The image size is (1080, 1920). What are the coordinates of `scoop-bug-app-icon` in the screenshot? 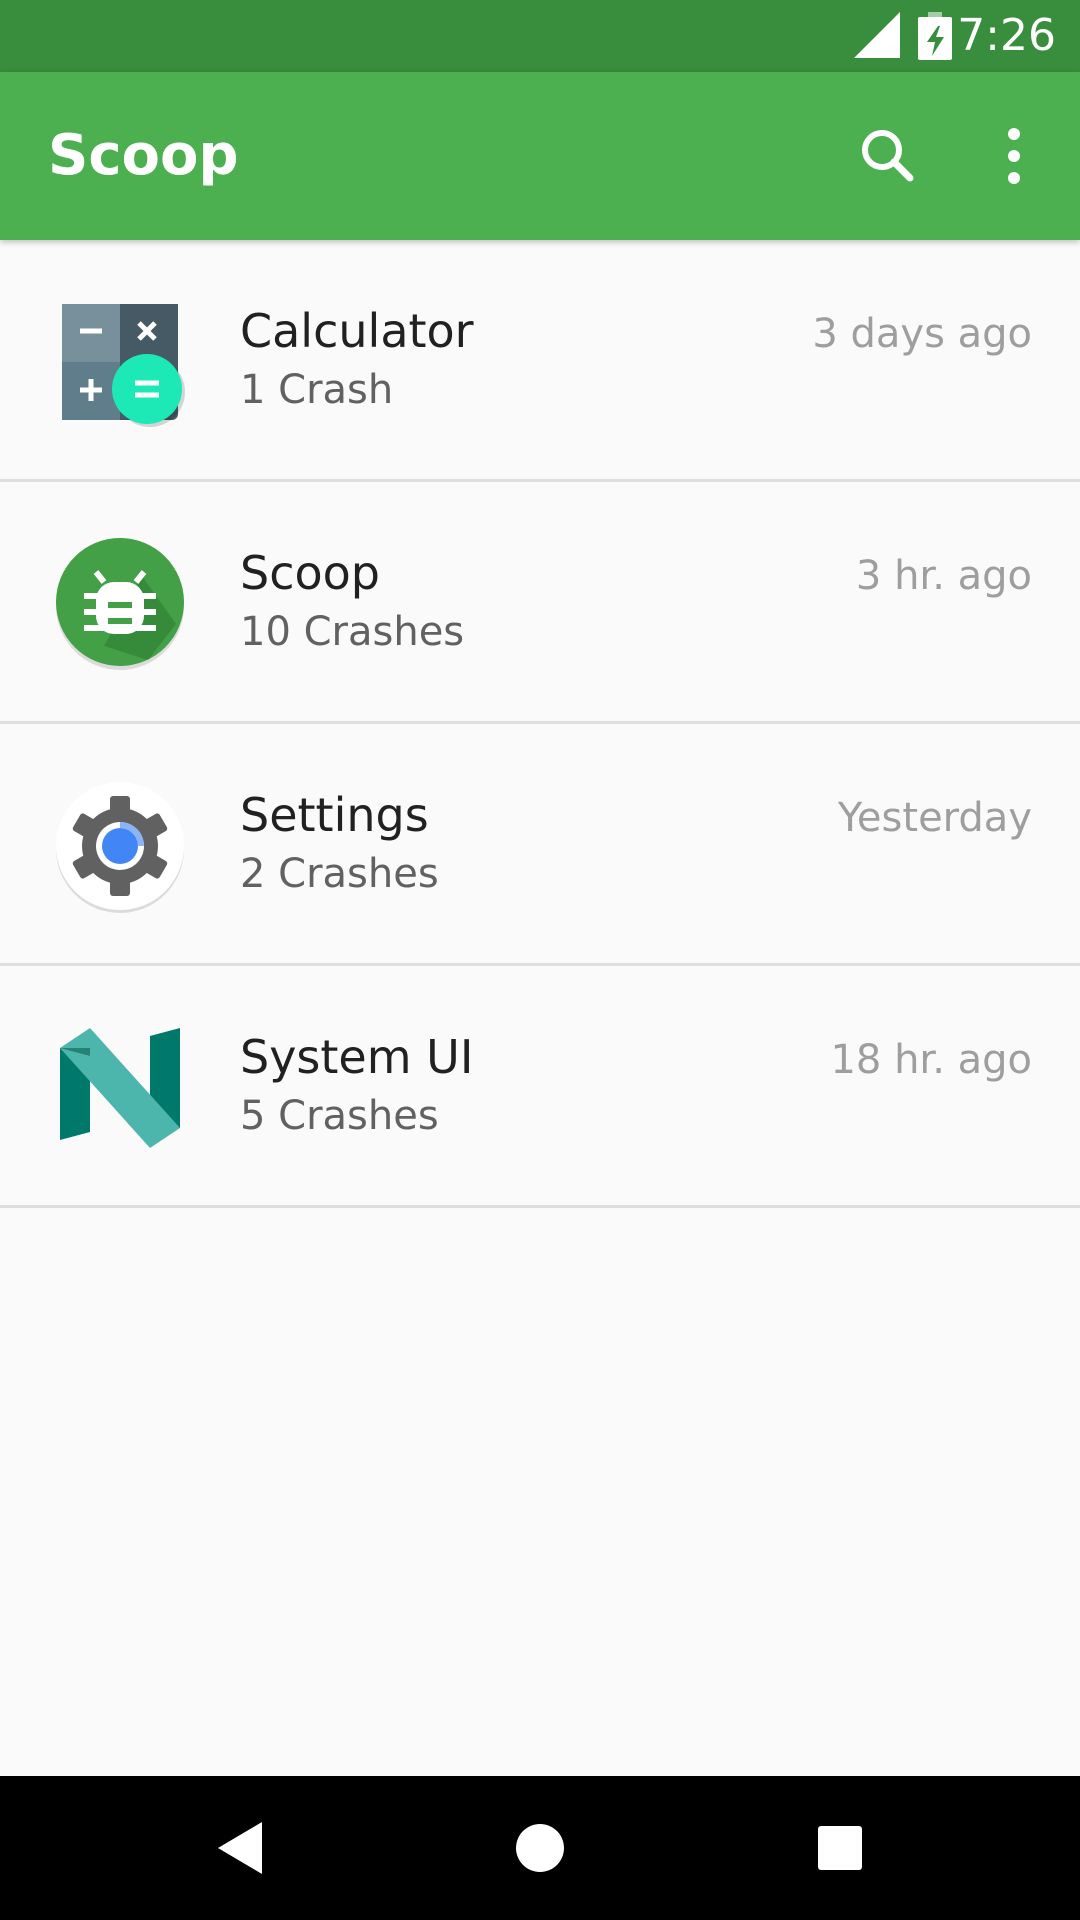 It's located at (120, 604).